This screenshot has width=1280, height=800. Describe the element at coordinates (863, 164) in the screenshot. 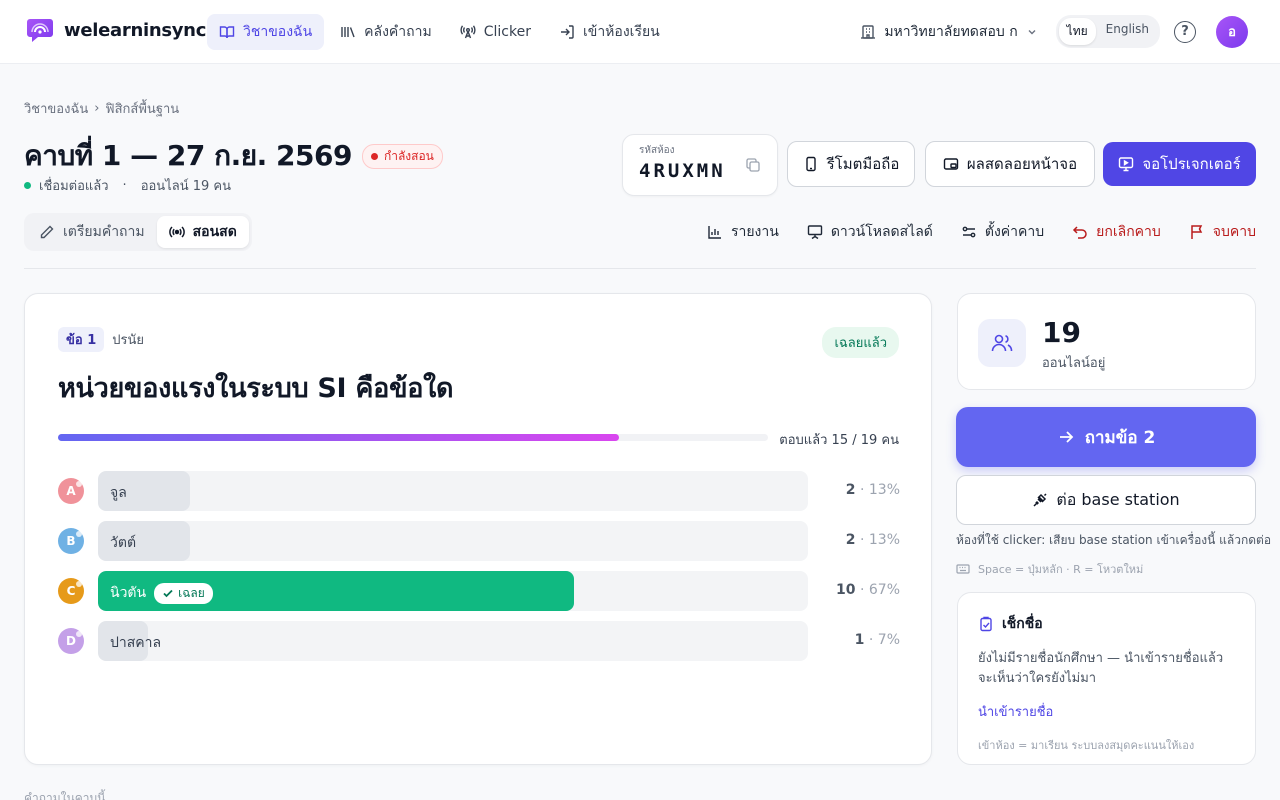

I see `remote-button-label: รีโมตมือถือ` at that location.